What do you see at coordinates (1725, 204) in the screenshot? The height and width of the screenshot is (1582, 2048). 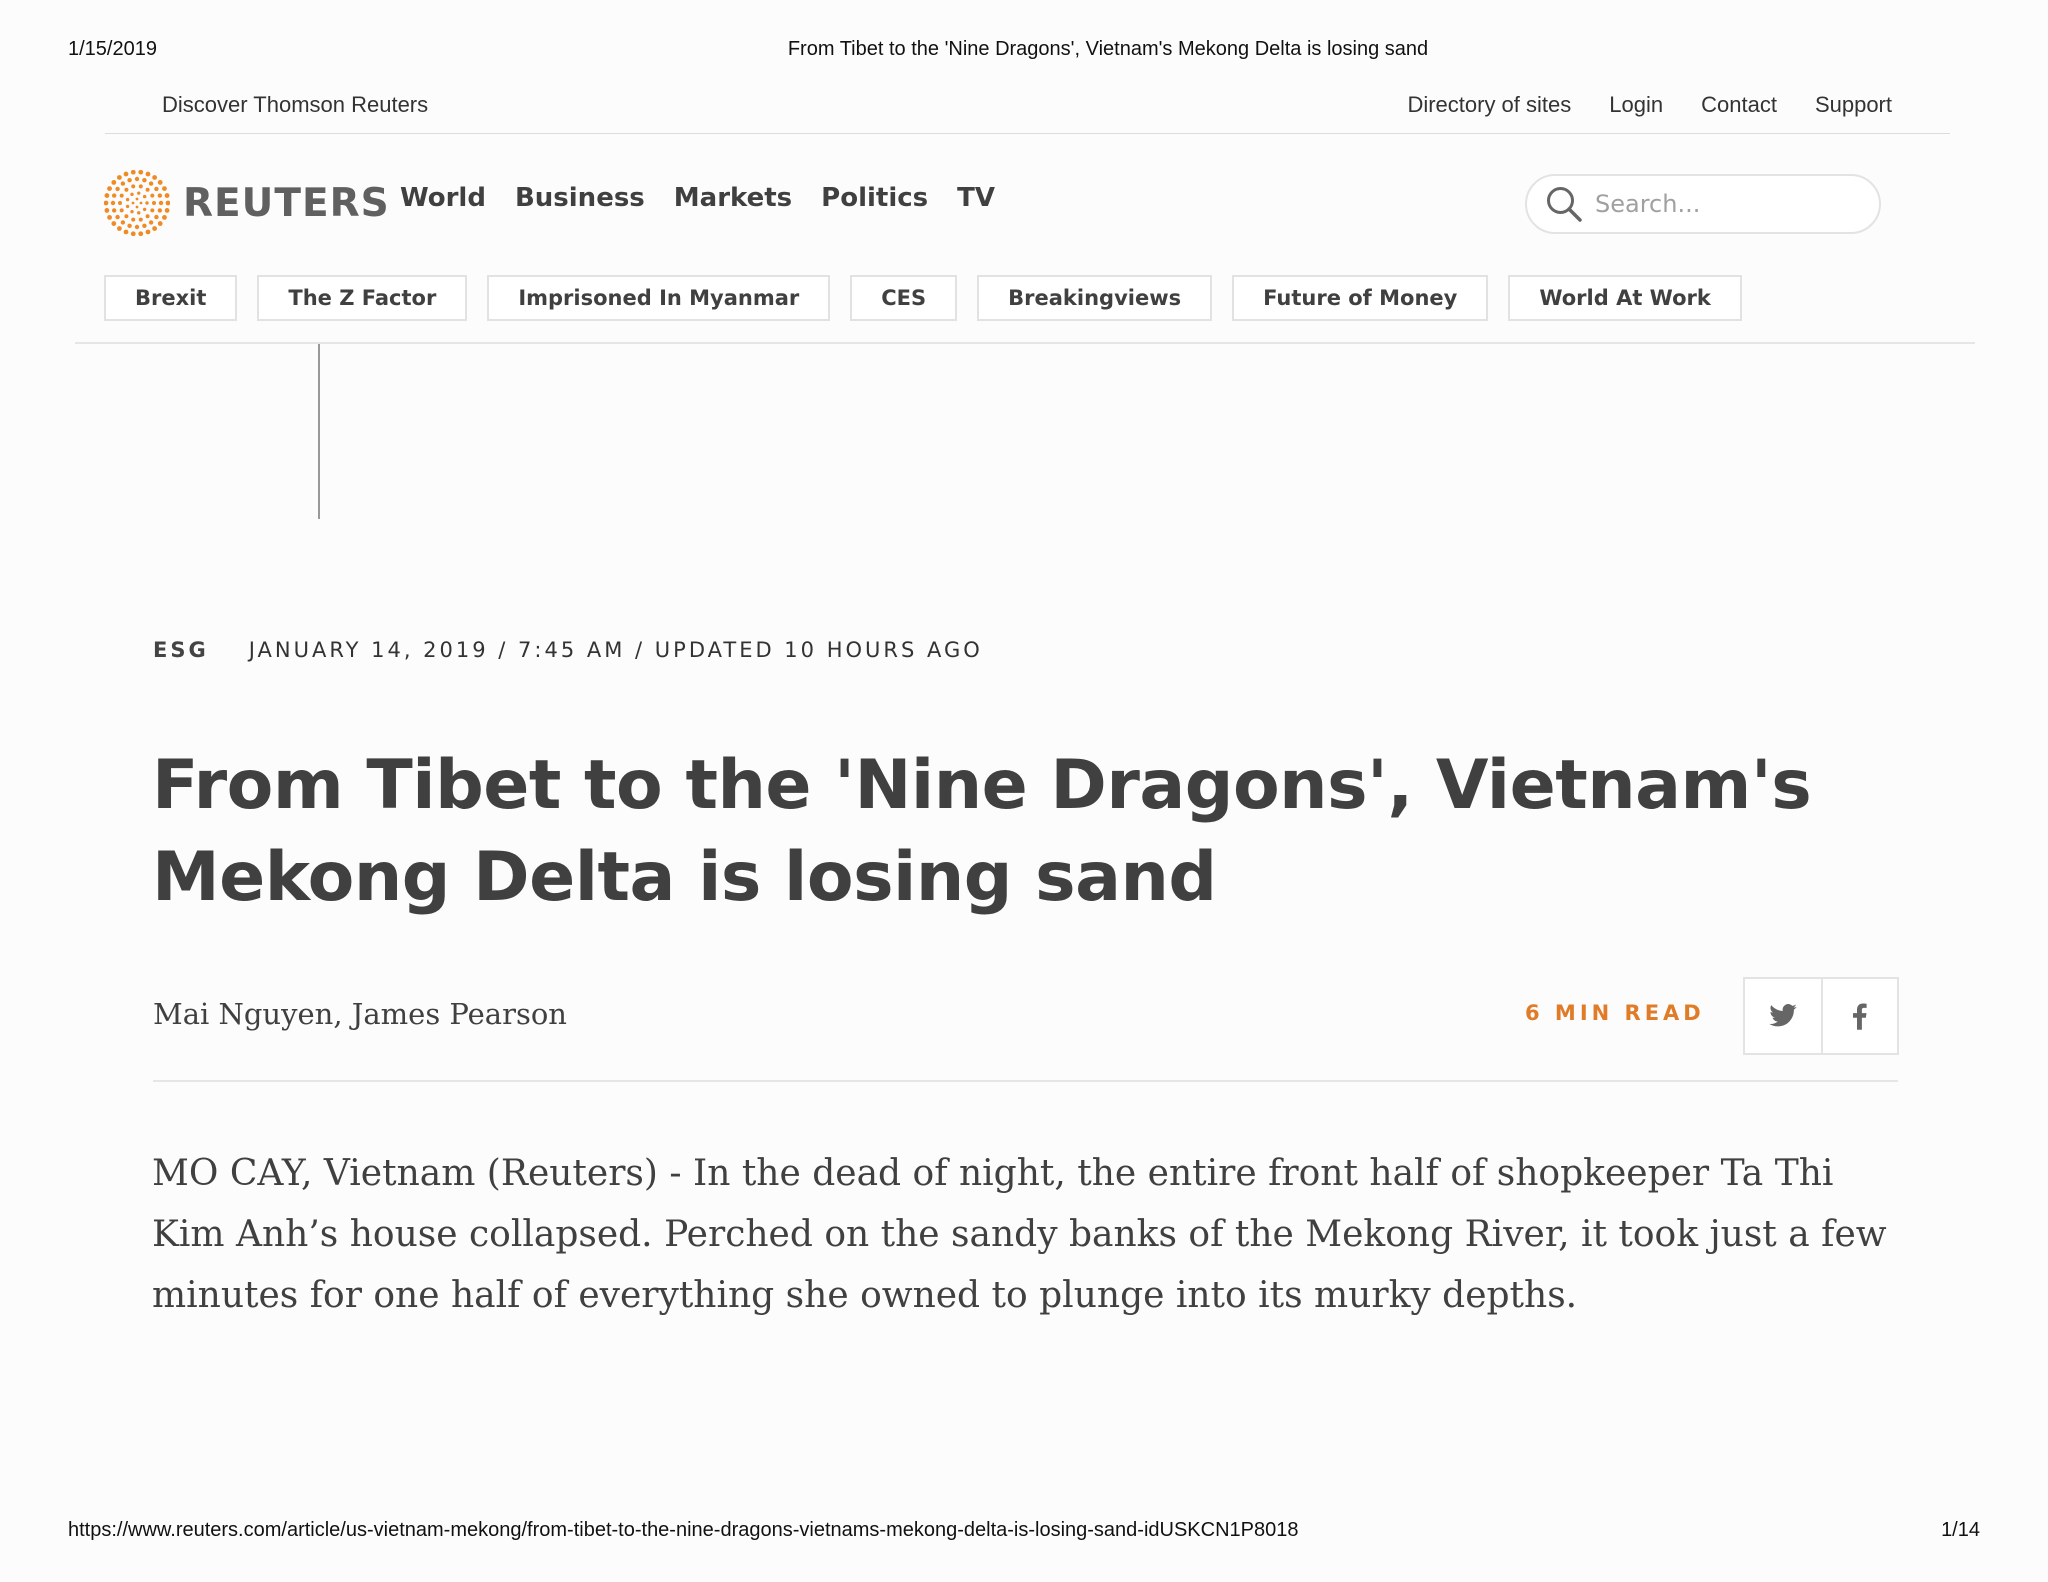 I see `search-input` at bounding box center [1725, 204].